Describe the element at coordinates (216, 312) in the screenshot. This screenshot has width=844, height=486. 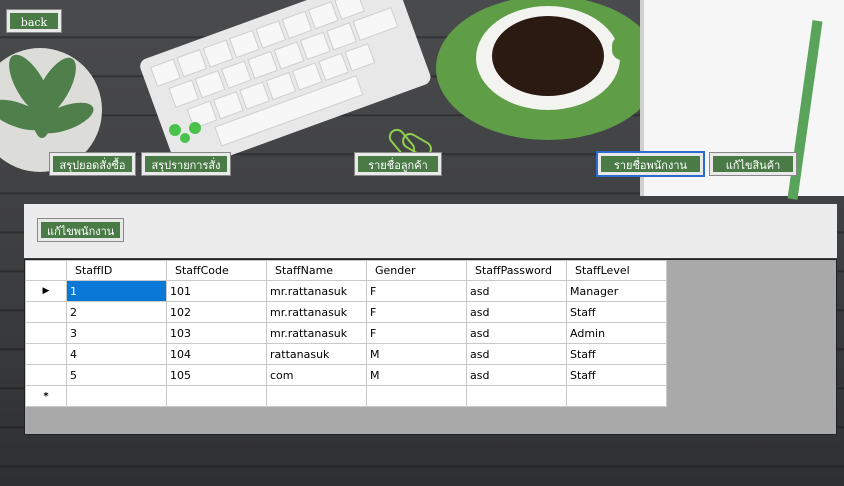
I see `table-cell: 102` at that location.